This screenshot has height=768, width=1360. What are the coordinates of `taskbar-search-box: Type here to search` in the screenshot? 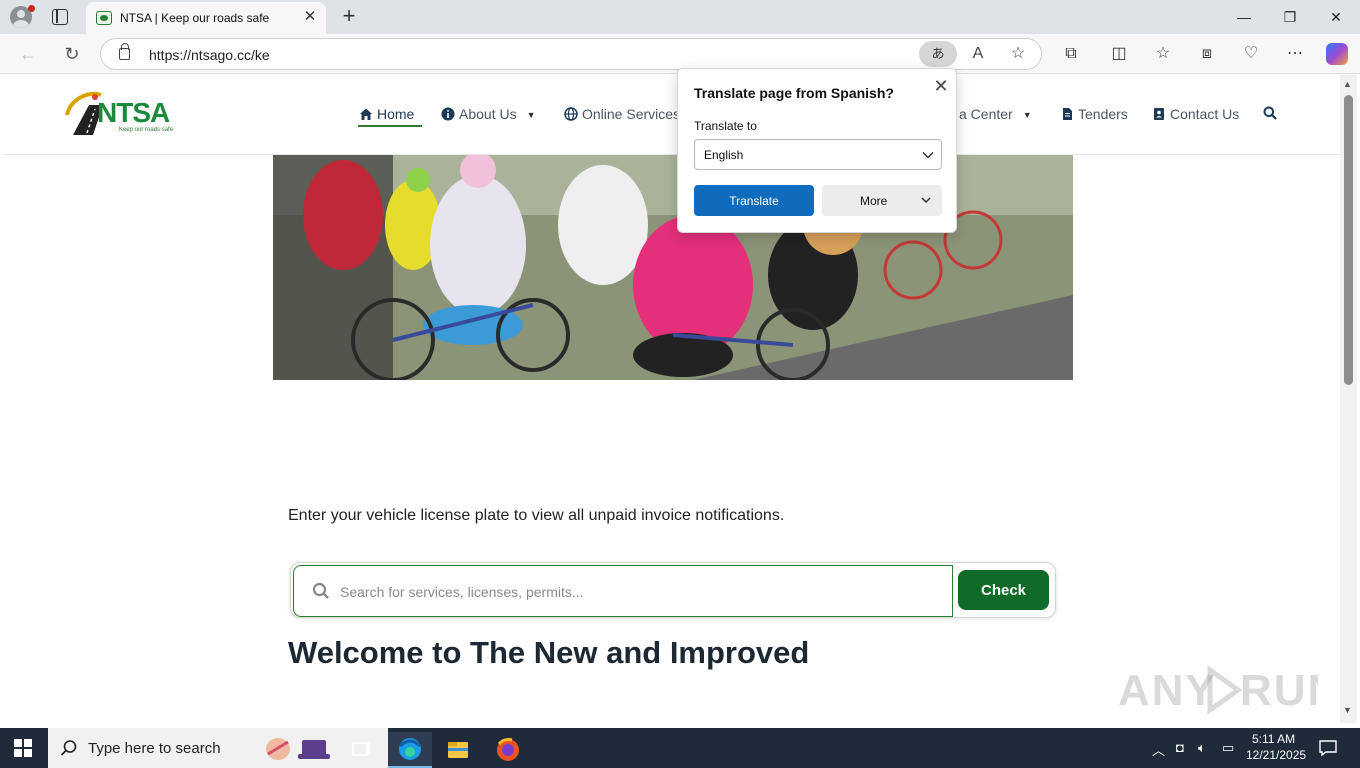 It's located at (218, 748).